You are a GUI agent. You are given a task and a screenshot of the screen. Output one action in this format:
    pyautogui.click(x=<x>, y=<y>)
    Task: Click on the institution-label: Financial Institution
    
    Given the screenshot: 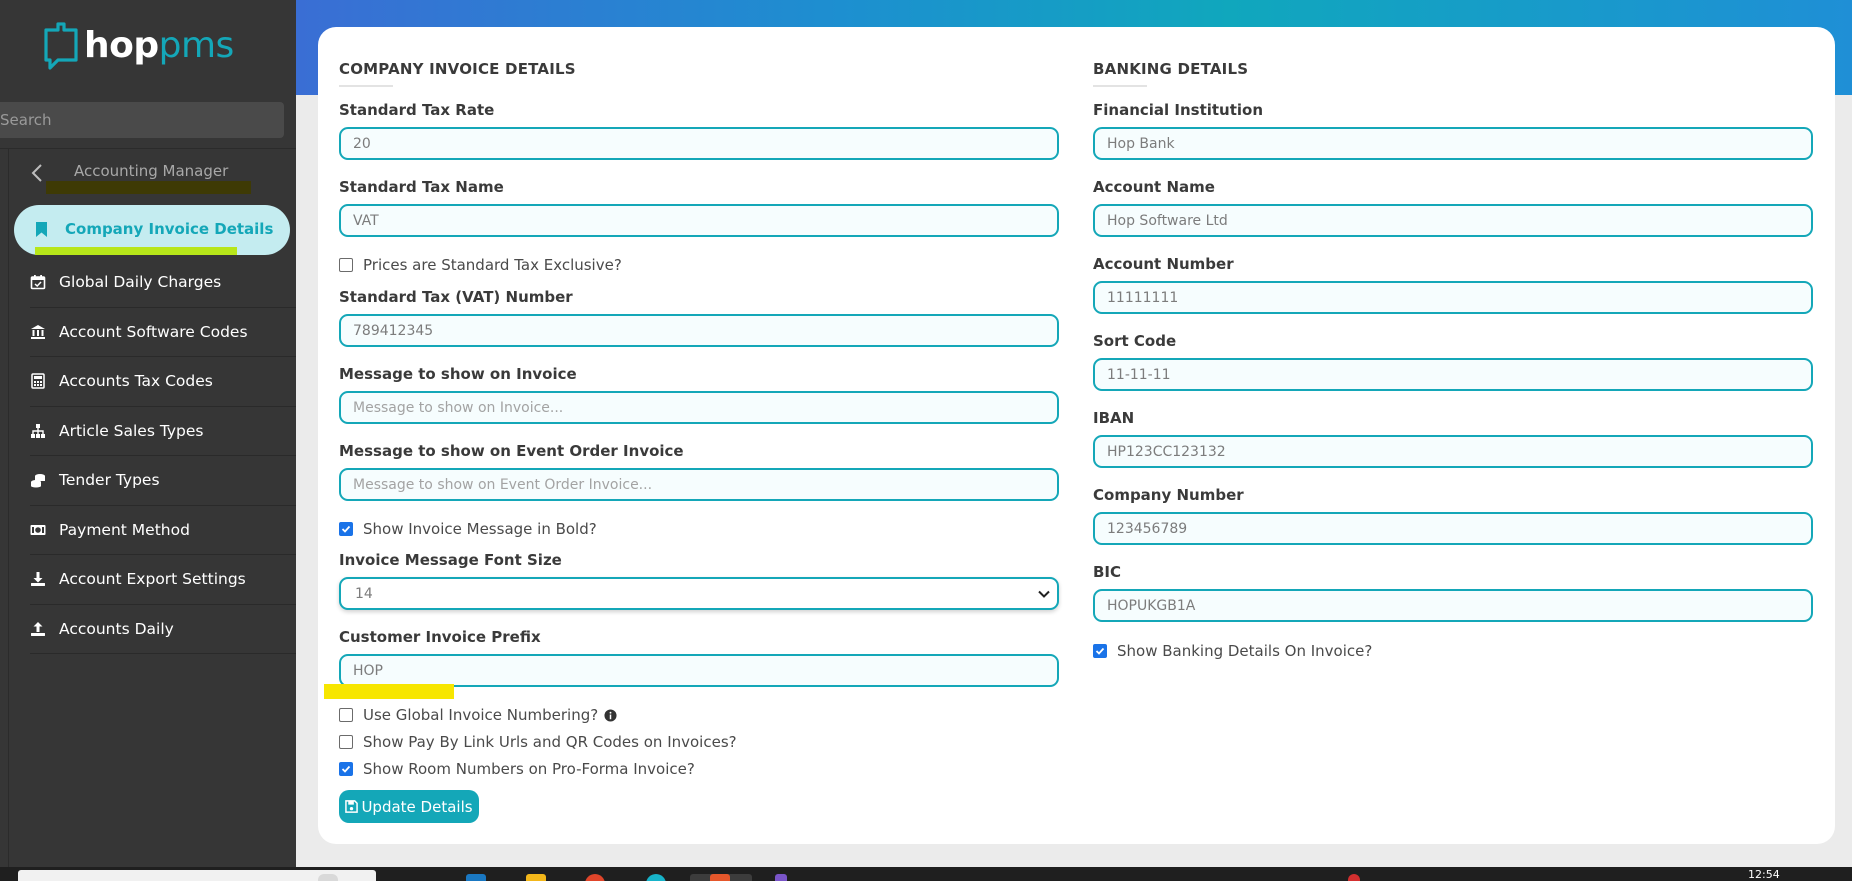 What is the action you would take?
    pyautogui.click(x=1178, y=110)
    